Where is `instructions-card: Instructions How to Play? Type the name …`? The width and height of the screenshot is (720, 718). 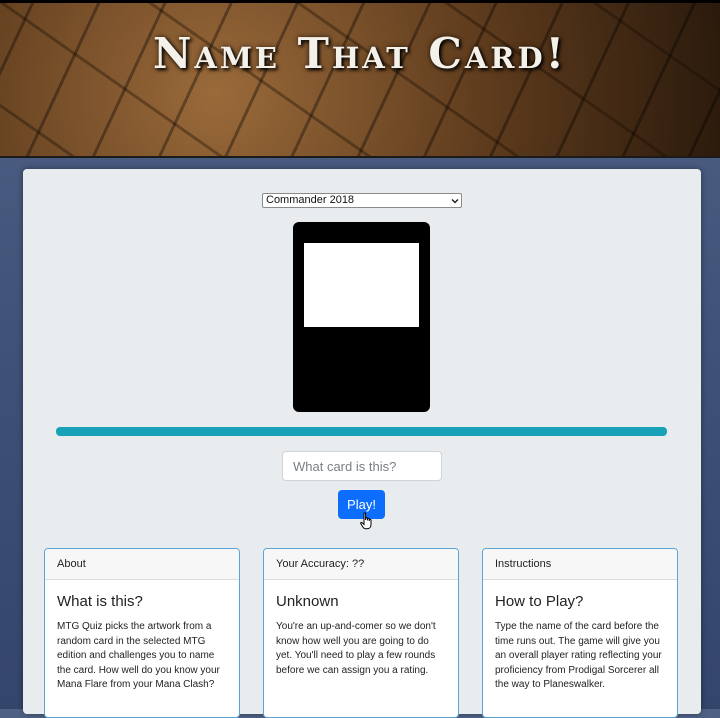 instructions-card: Instructions How to Play? Type the name … is located at coordinates (580, 633).